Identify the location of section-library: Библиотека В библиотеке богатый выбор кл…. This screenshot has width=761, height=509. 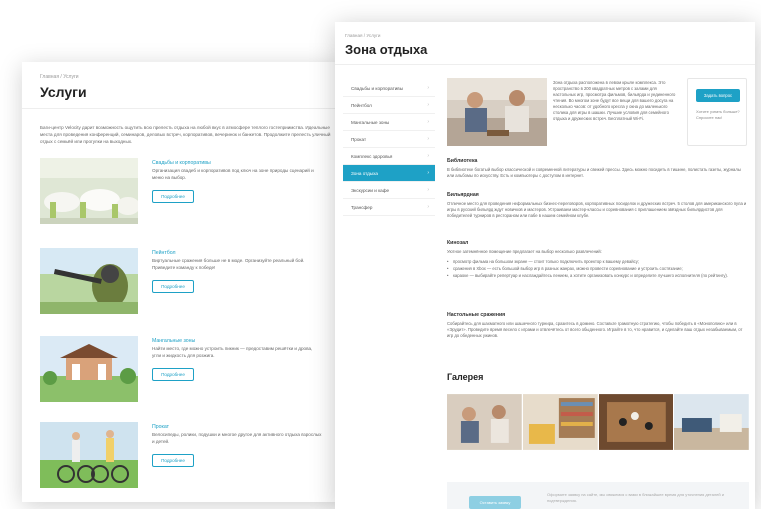
(597, 168).